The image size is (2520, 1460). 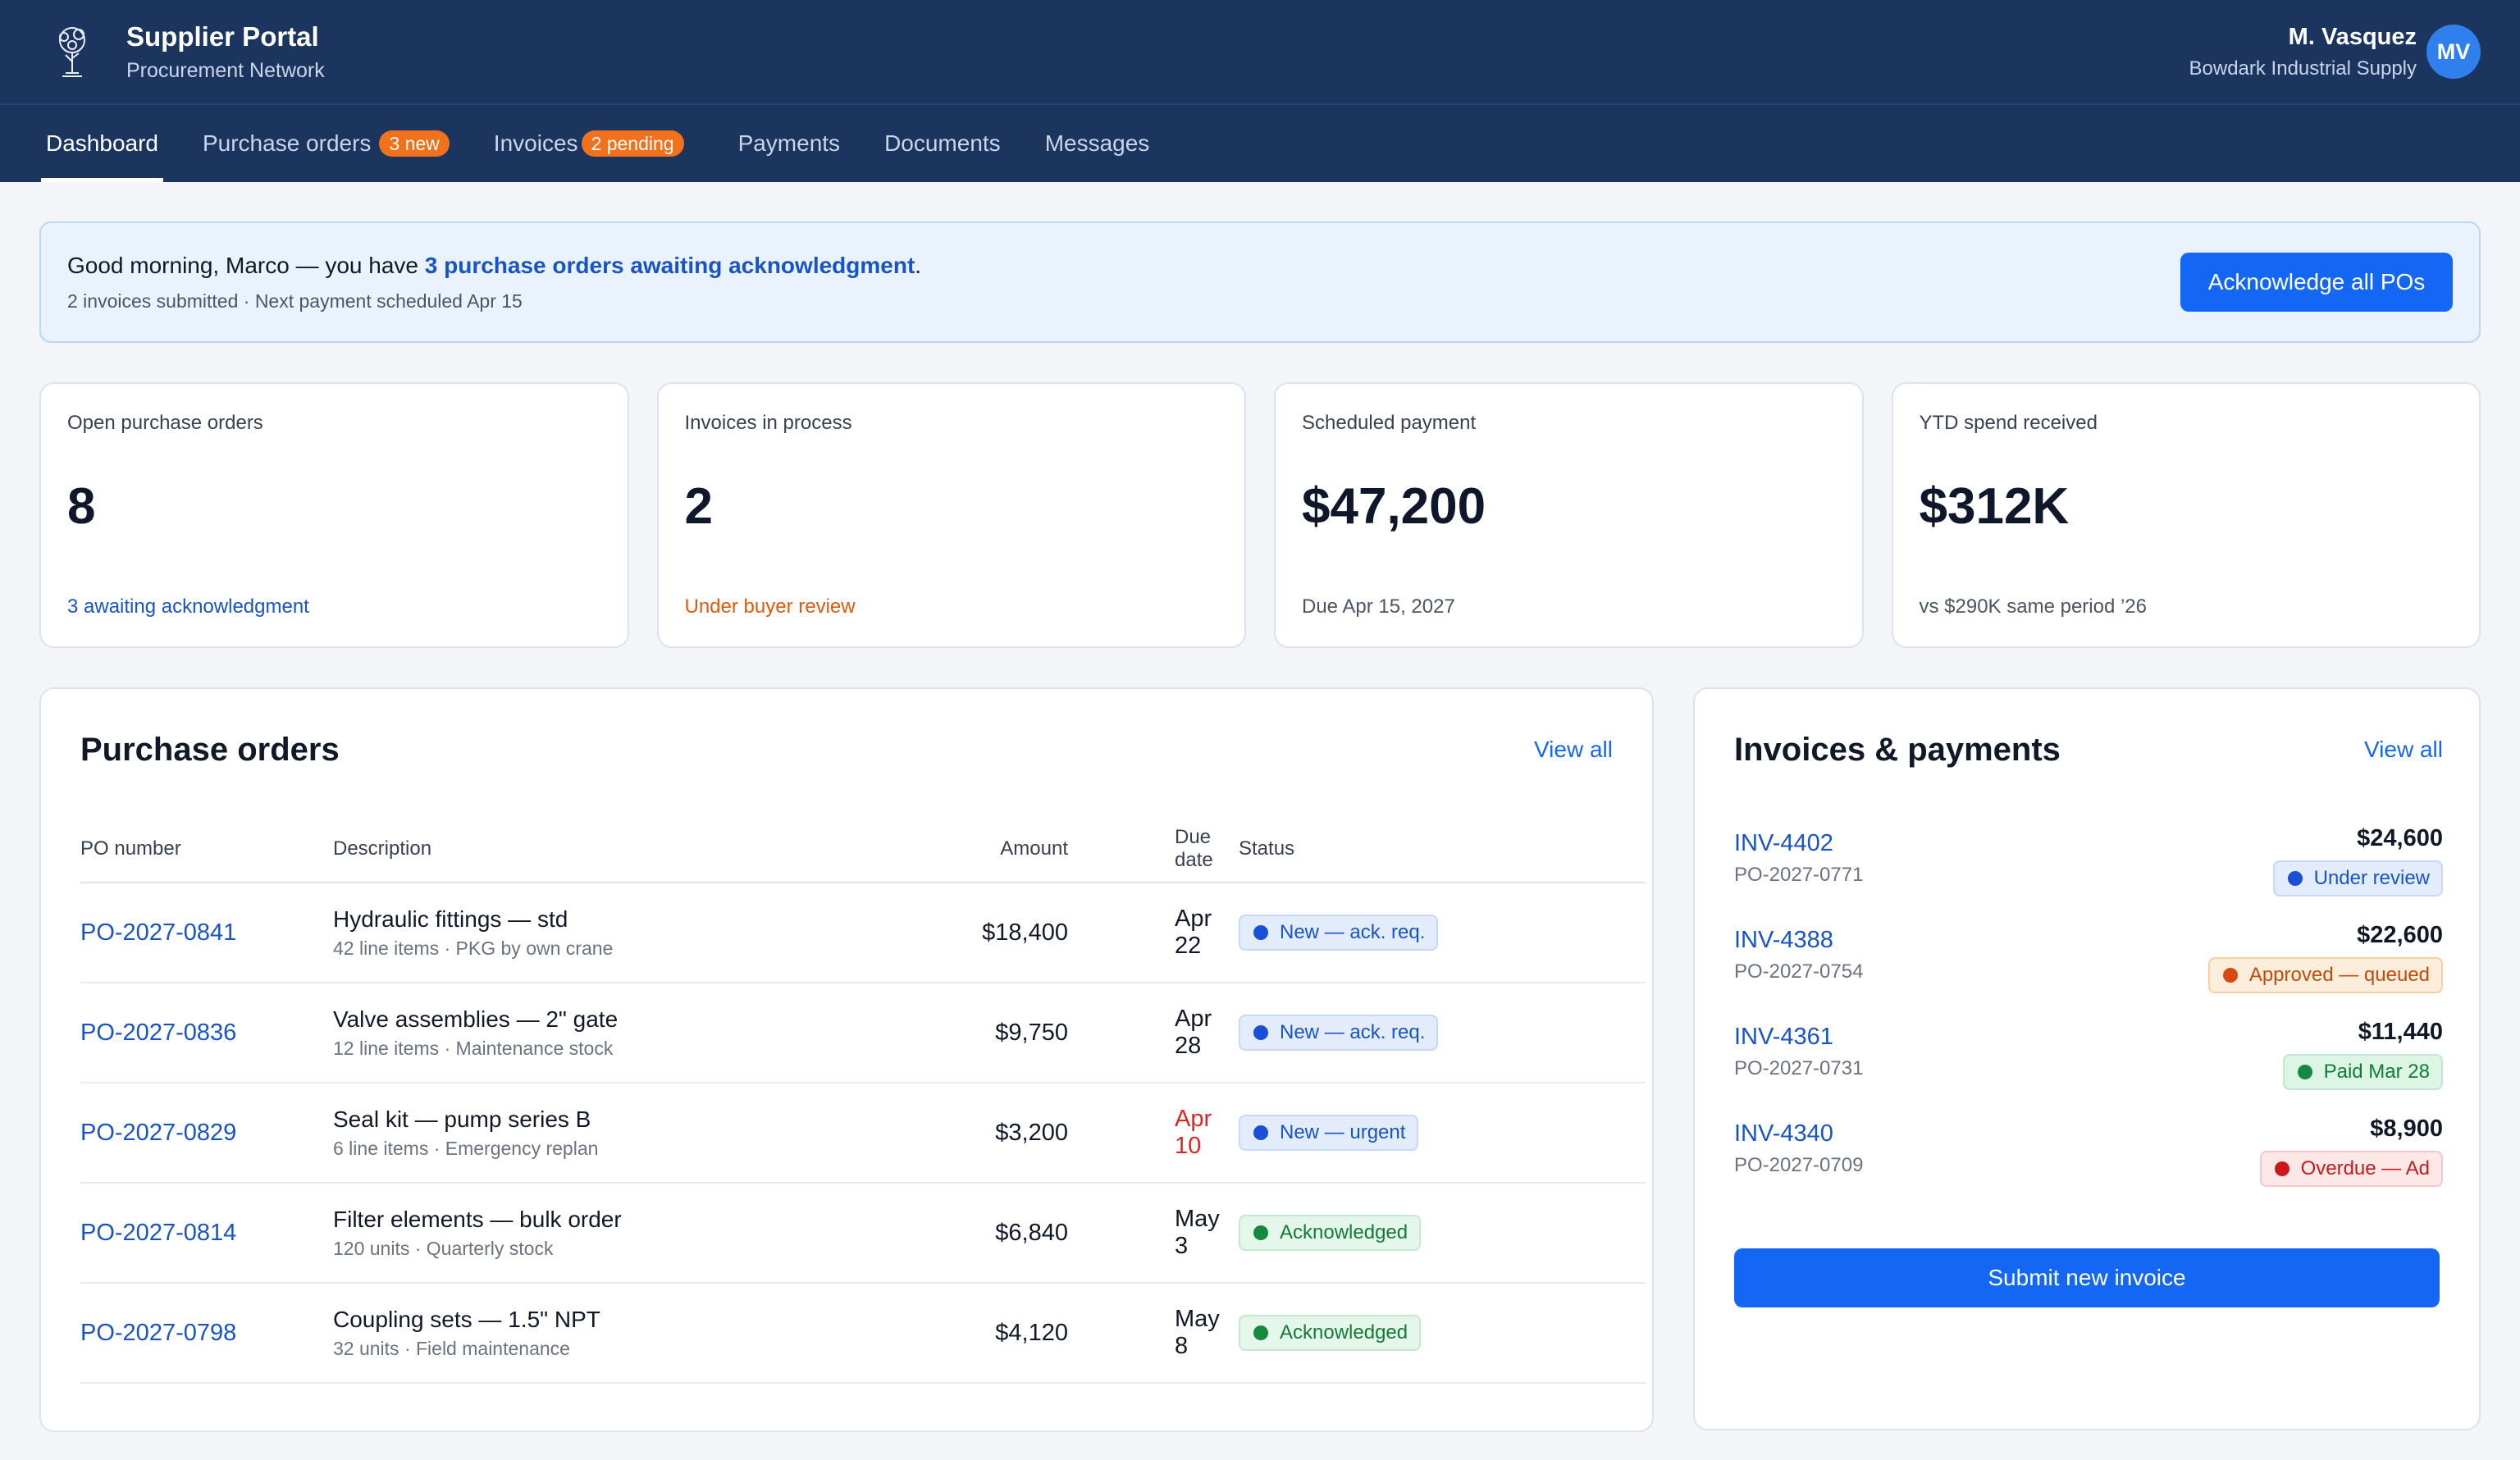 I want to click on user-name: M. Vasquez, so click(x=2352, y=36).